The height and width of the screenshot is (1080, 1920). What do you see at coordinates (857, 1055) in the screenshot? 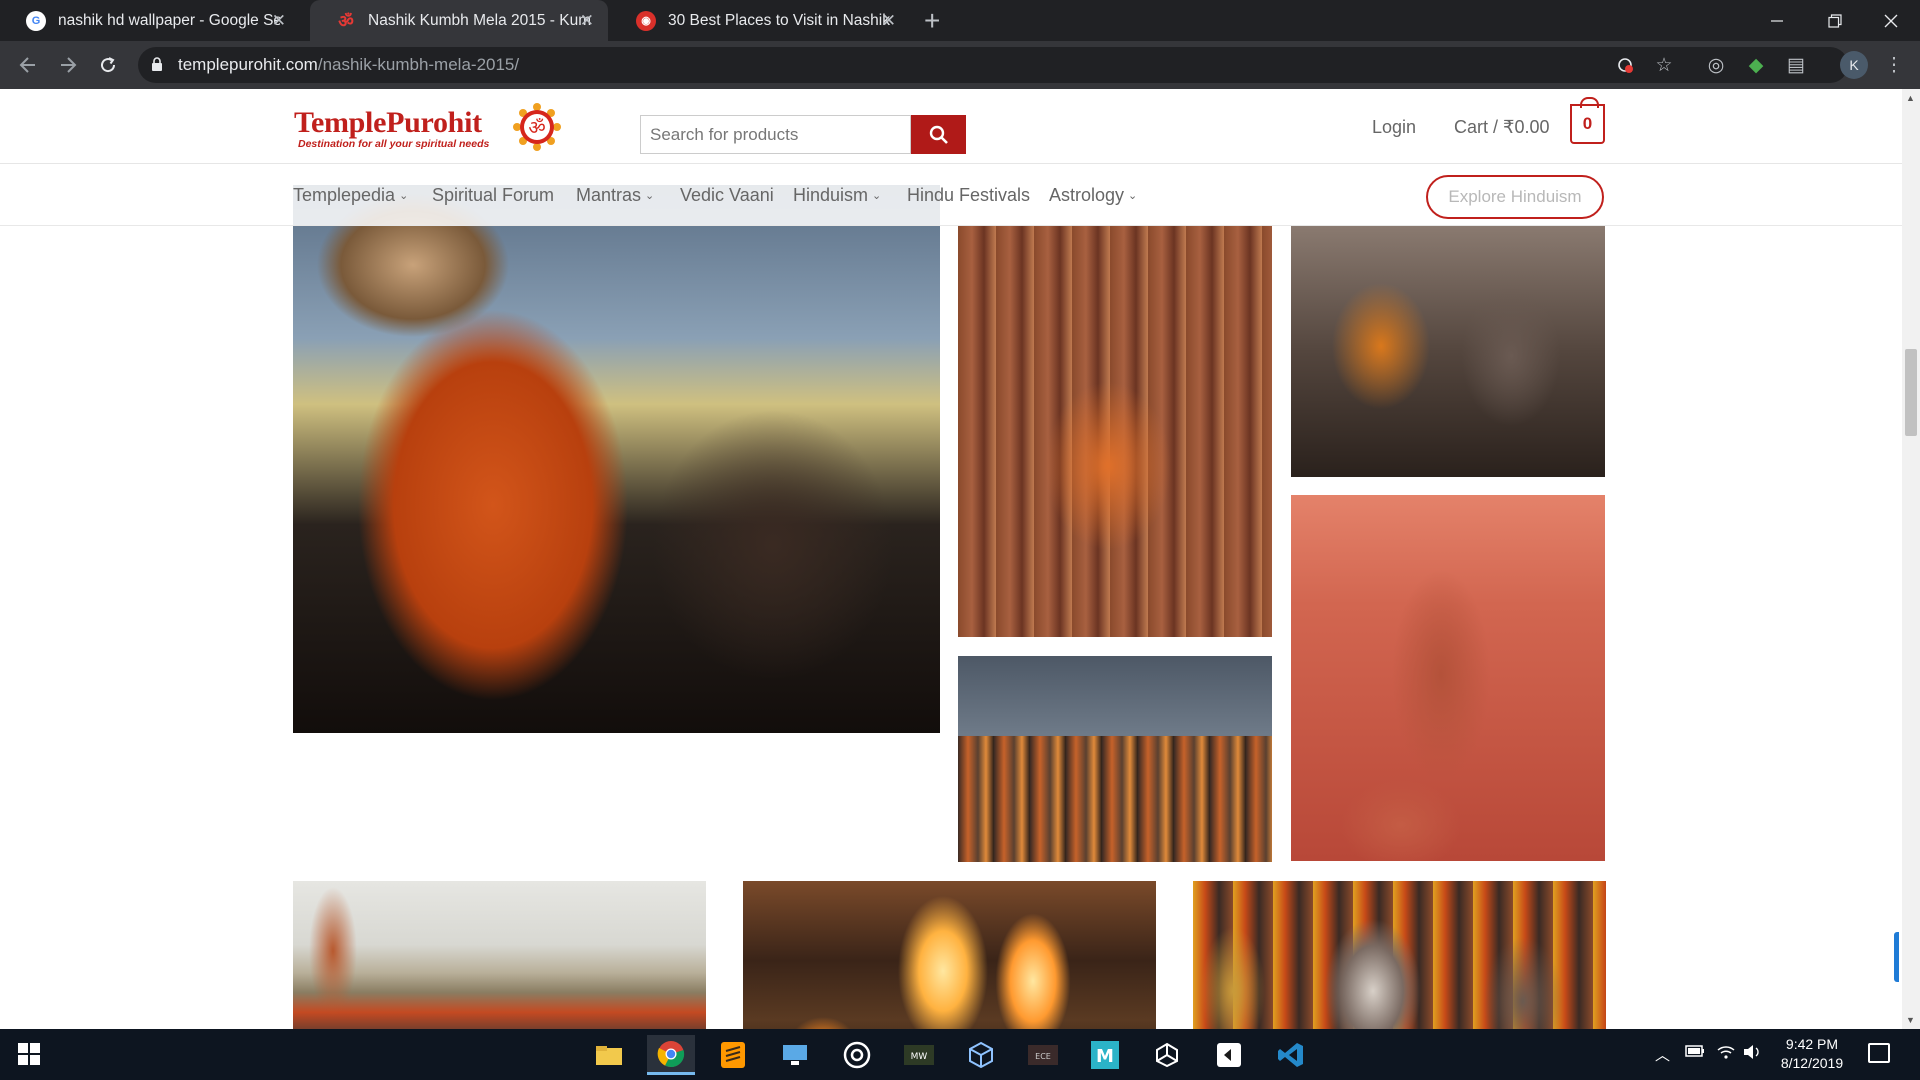
I see `media-player-icon` at bounding box center [857, 1055].